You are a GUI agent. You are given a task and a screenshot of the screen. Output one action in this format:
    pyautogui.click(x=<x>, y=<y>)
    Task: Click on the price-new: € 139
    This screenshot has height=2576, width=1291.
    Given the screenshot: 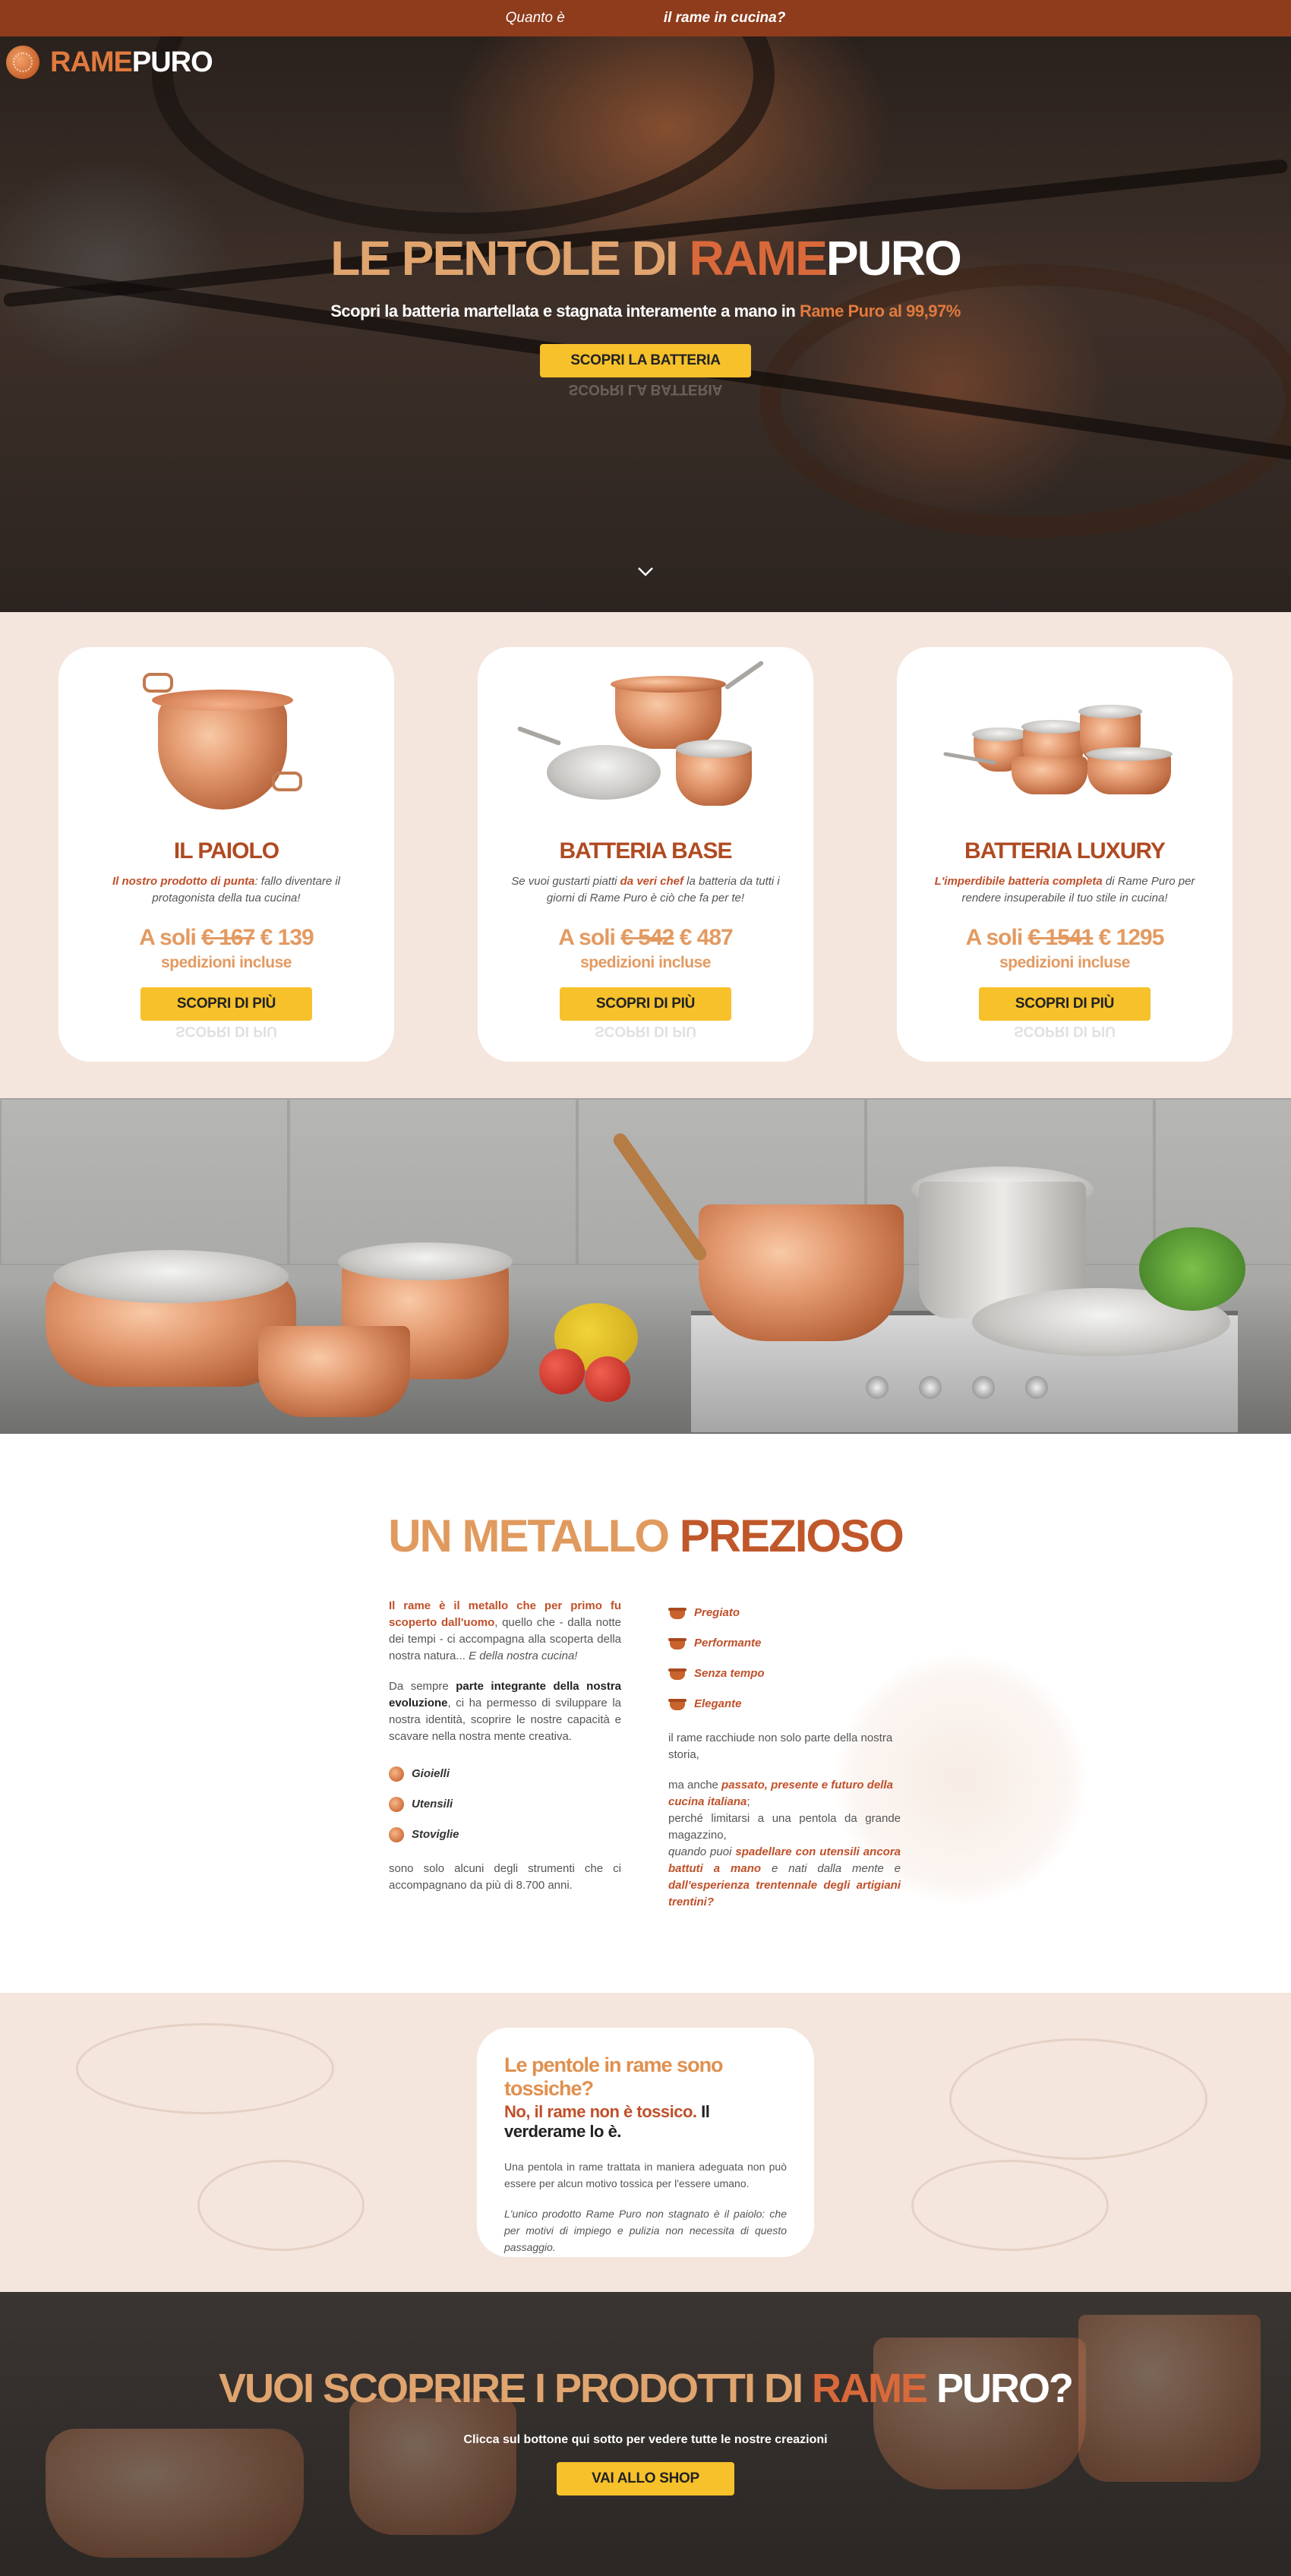 What is the action you would take?
    pyautogui.click(x=284, y=937)
    